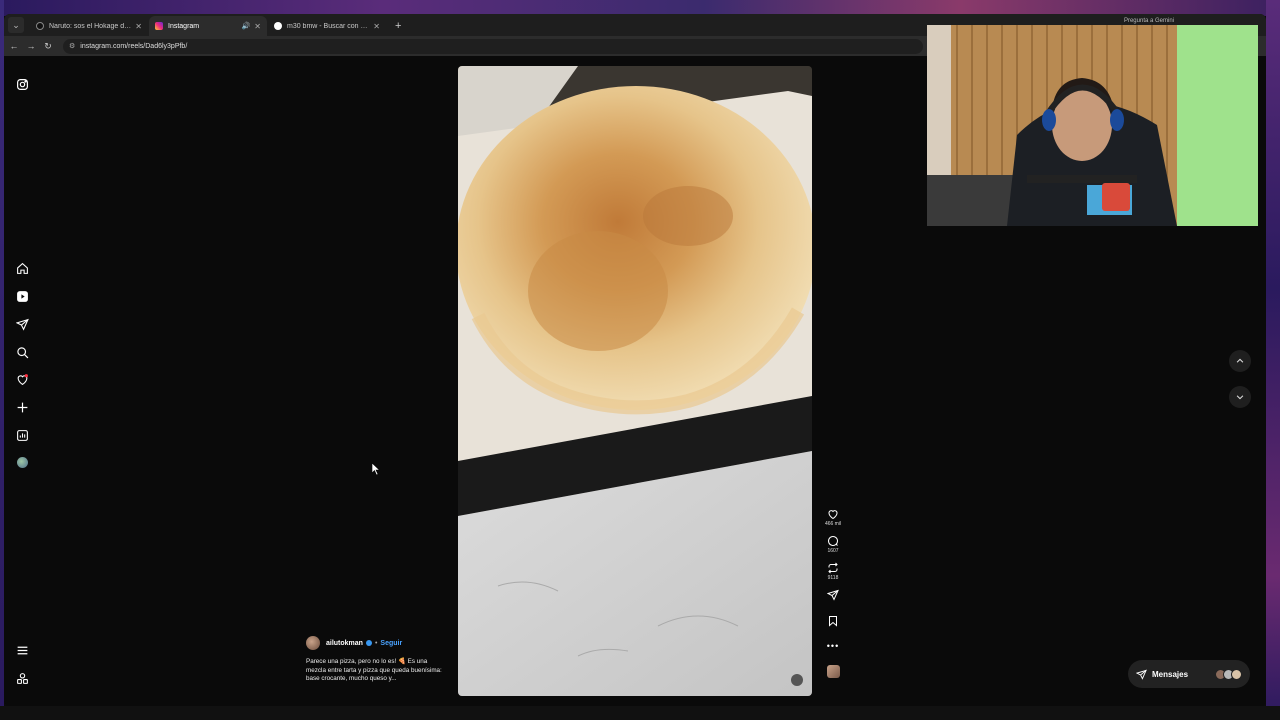 The width and height of the screenshot is (1280, 720). What do you see at coordinates (22, 84) in the screenshot?
I see `instagram-logo-icon` at bounding box center [22, 84].